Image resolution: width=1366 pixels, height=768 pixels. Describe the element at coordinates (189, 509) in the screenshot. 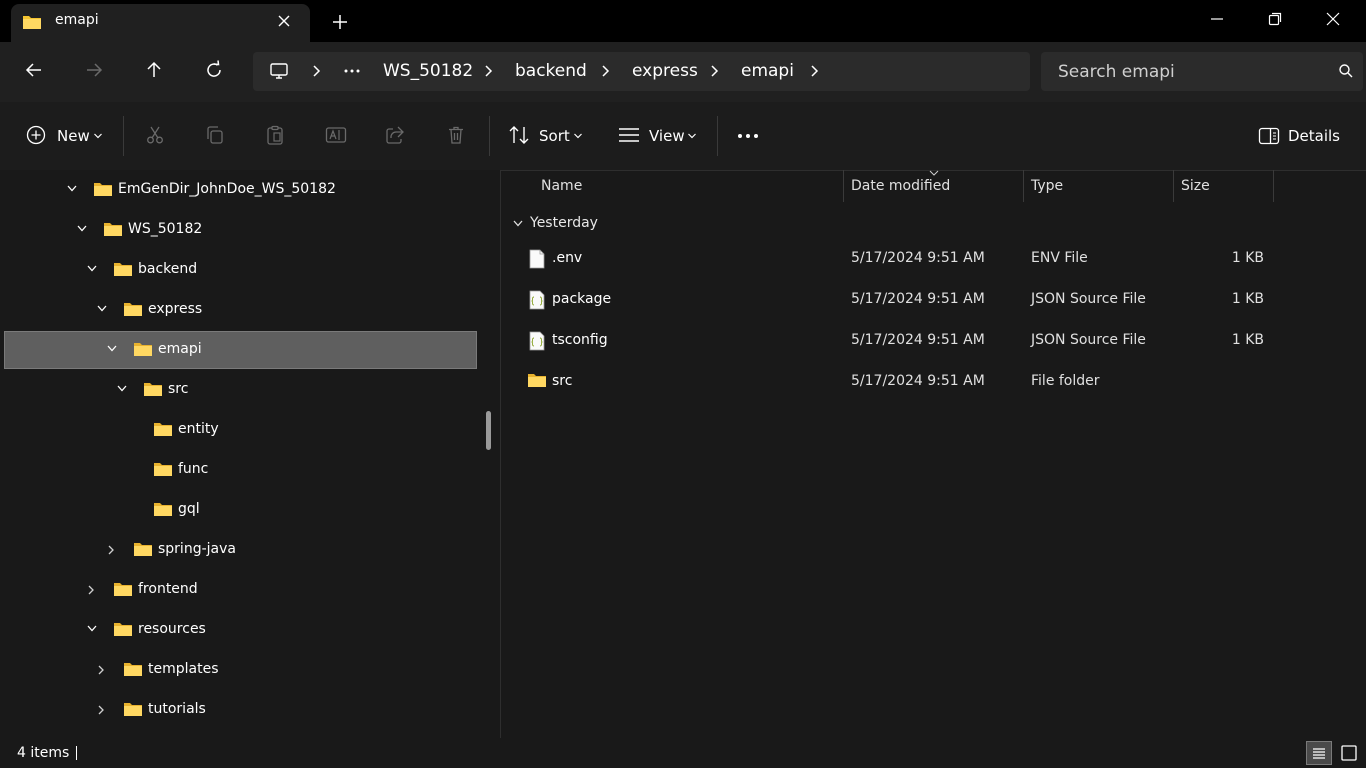

I see `tree-item-gql: gql` at that location.